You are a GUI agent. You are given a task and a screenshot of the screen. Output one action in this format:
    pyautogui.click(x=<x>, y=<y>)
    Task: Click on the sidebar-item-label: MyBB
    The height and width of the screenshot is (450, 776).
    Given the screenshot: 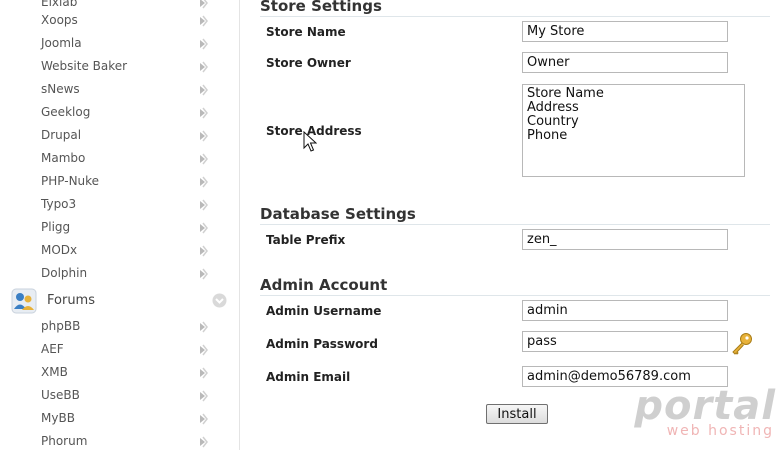 What is the action you would take?
    pyautogui.click(x=58, y=418)
    